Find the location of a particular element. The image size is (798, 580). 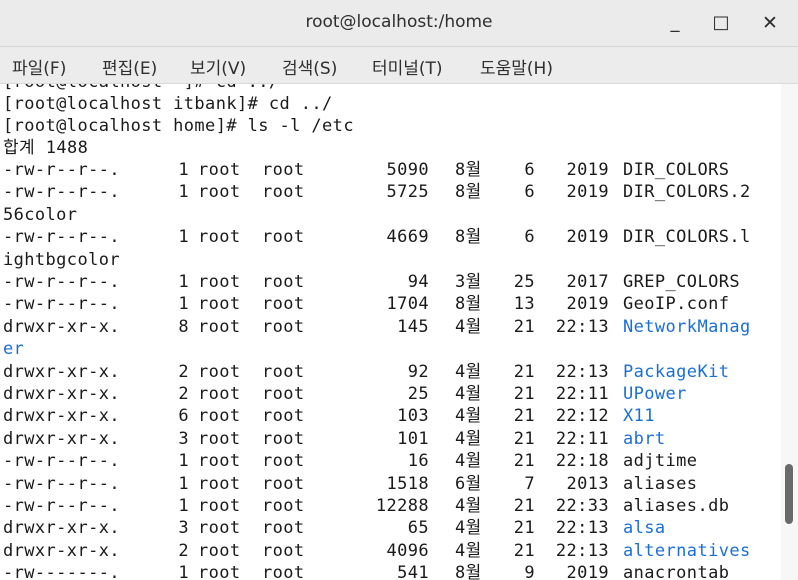

menu-edit: 편집(E) is located at coordinates (129, 66).